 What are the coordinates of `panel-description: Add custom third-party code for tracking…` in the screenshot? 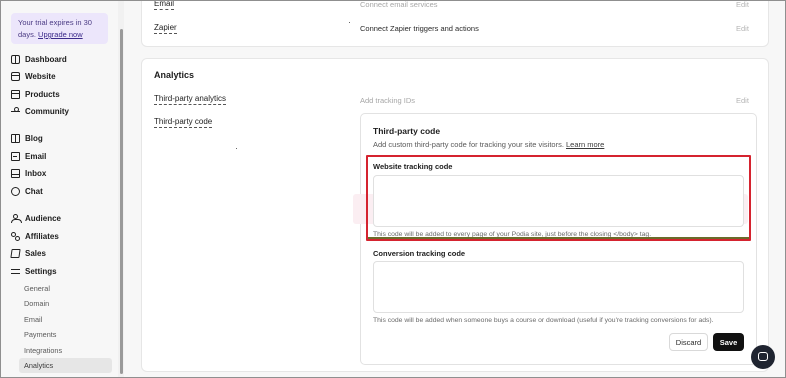 It's located at (488, 144).